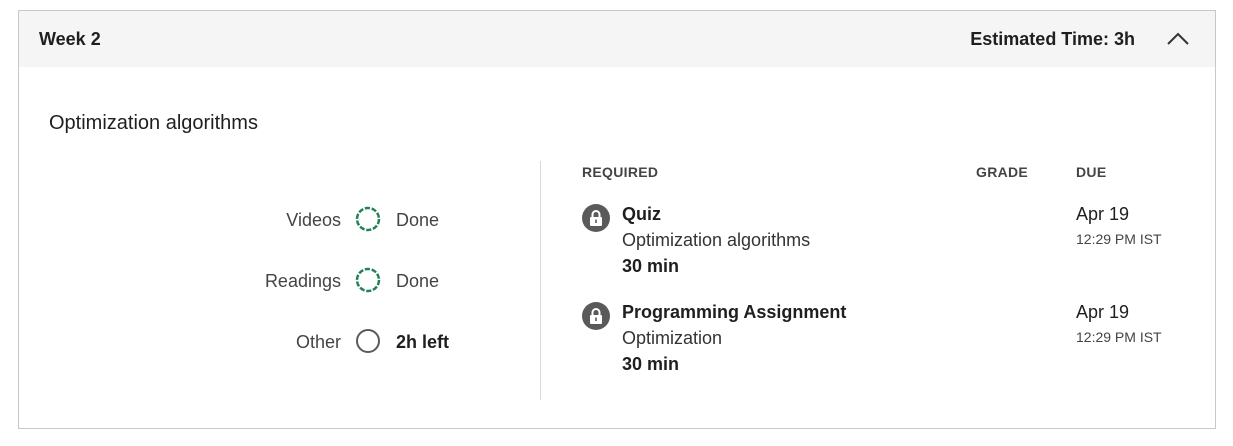 Image resolution: width=1233 pixels, height=446 pixels. Describe the element at coordinates (1002, 172) in the screenshot. I see `column-header-grade: GRADE` at that location.